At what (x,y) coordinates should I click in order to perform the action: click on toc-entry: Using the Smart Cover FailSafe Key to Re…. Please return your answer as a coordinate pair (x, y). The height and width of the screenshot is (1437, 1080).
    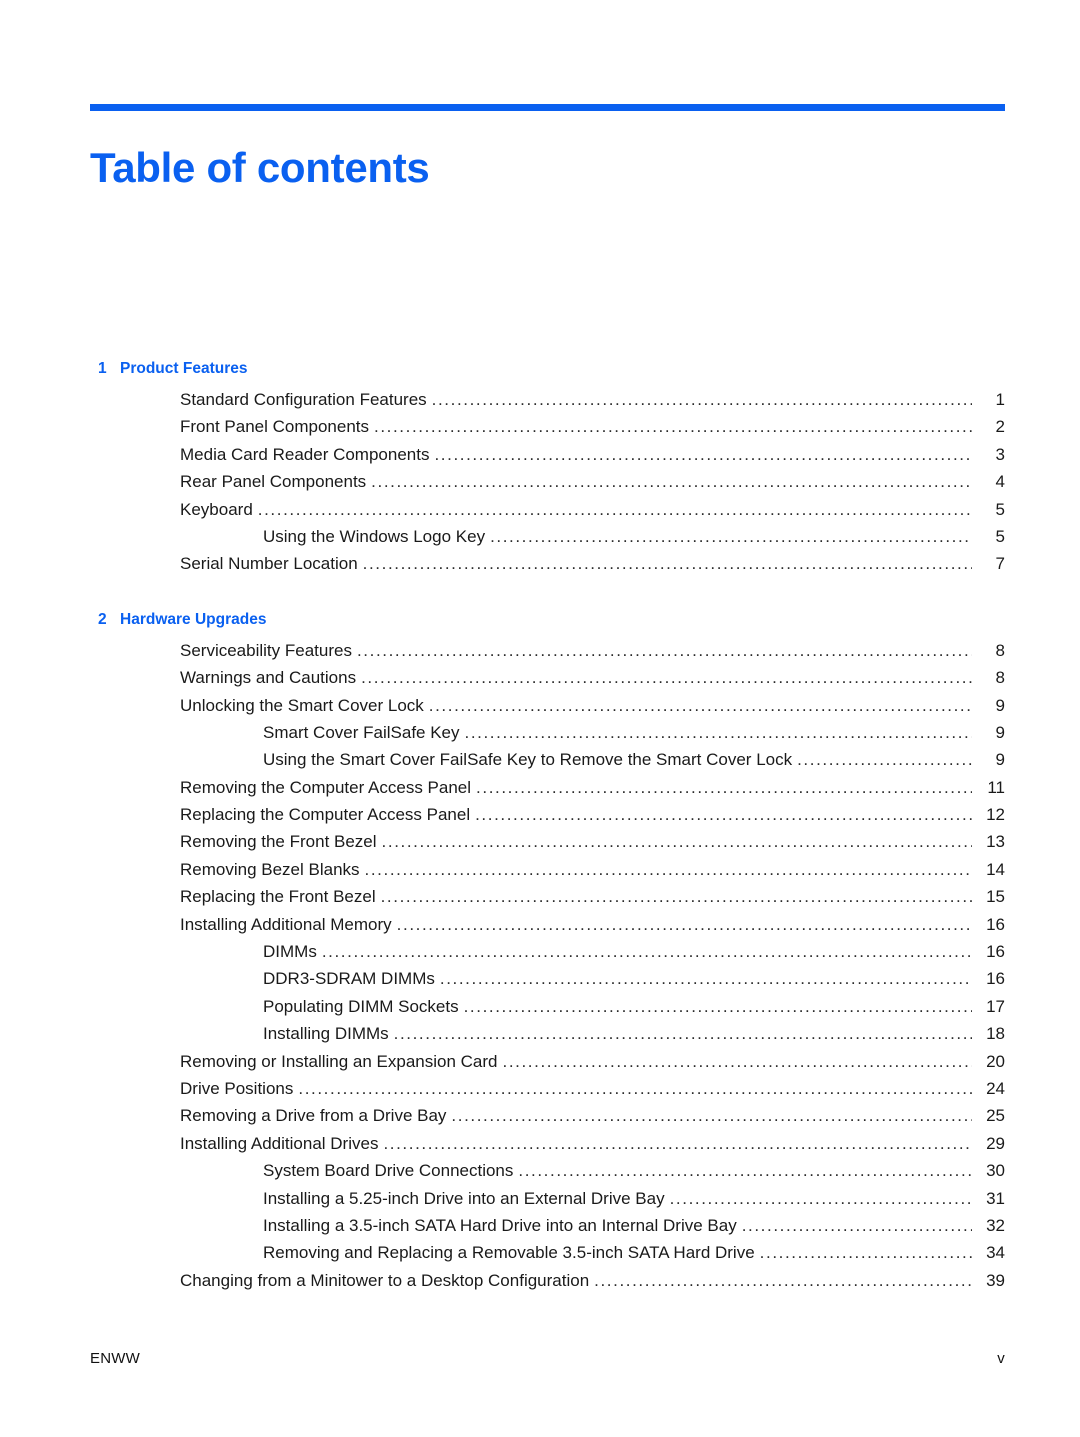
    Looking at the image, I should click on (547, 764).